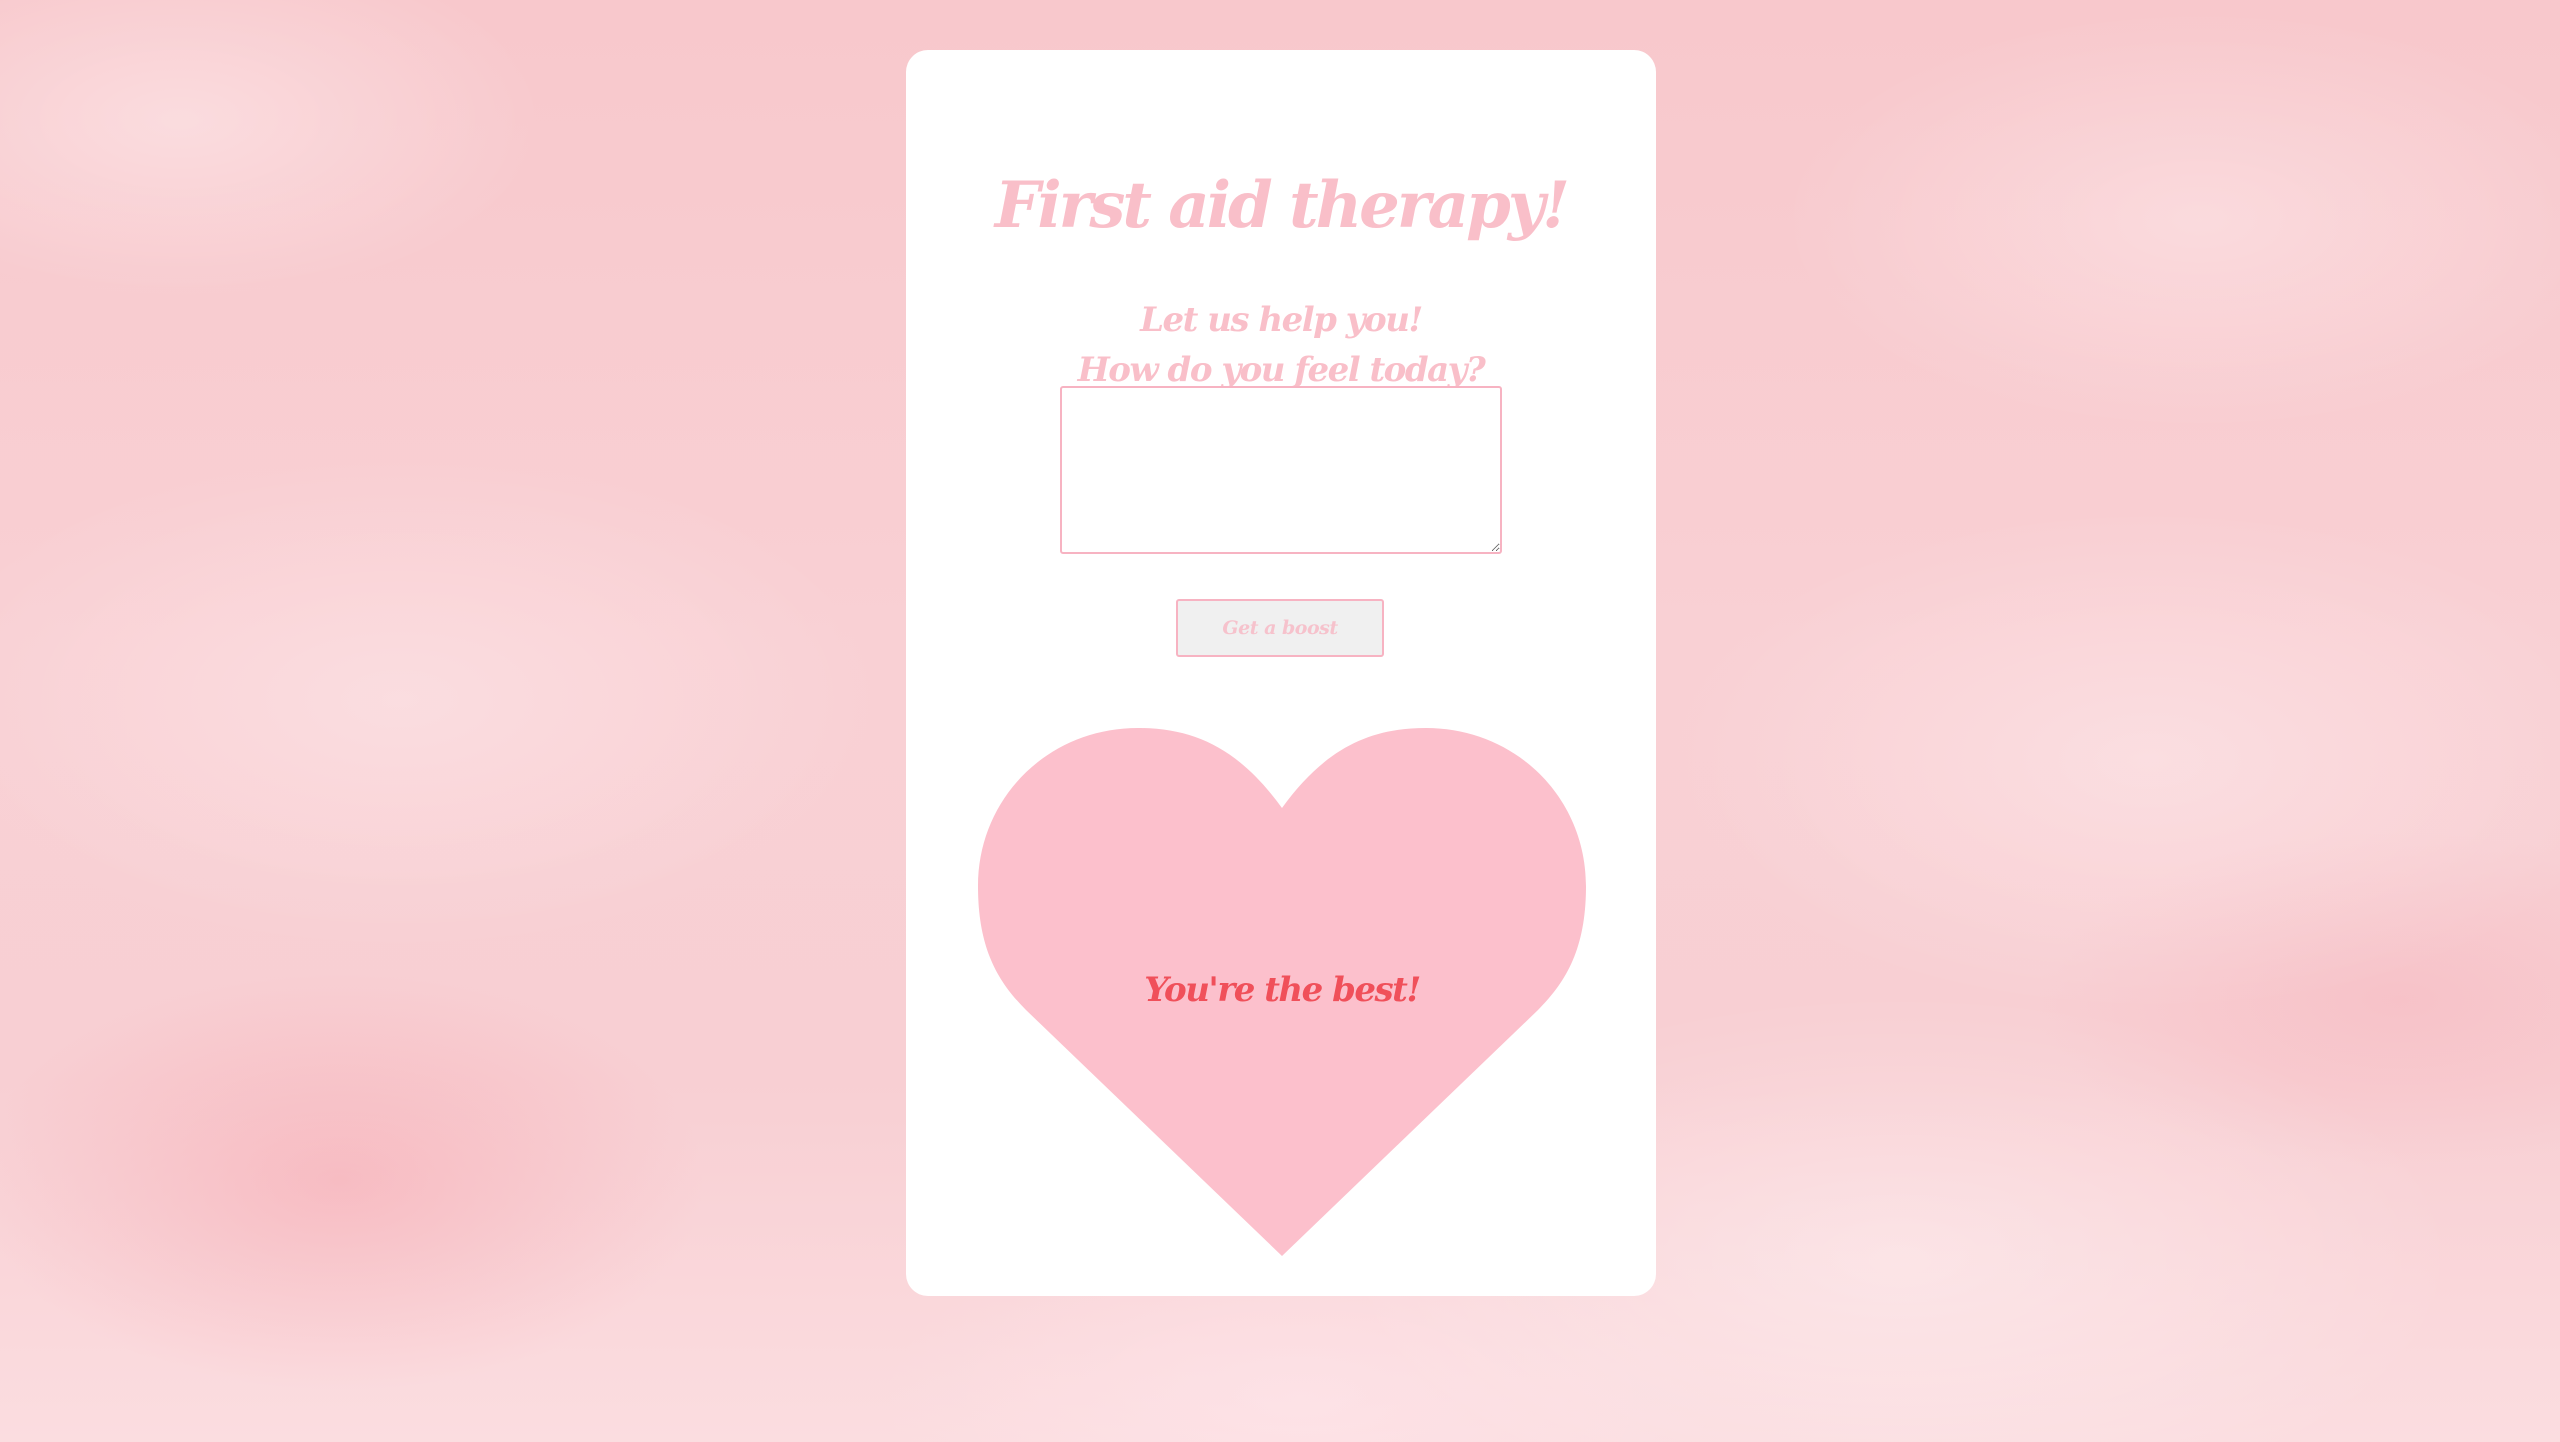 This screenshot has height=1442, width=2560. Describe the element at coordinates (1281, 470) in the screenshot. I see `feelings-textarea` at that location.